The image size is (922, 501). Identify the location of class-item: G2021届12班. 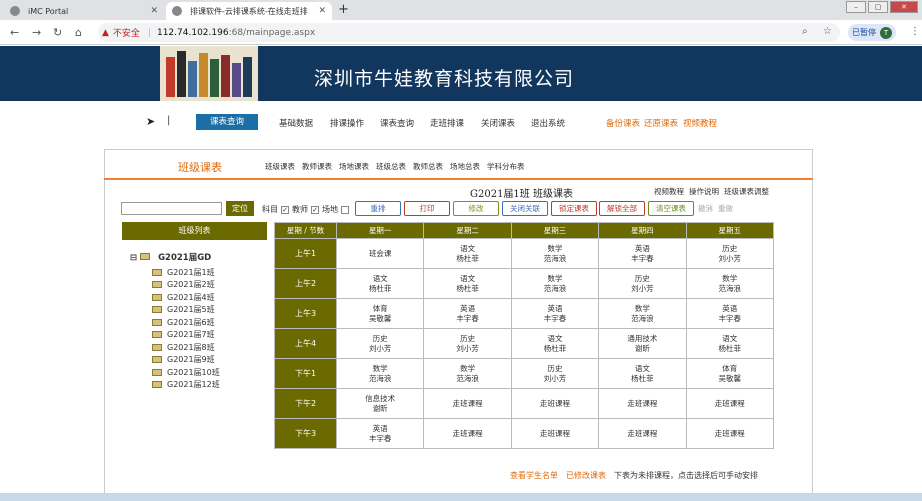
(175, 385).